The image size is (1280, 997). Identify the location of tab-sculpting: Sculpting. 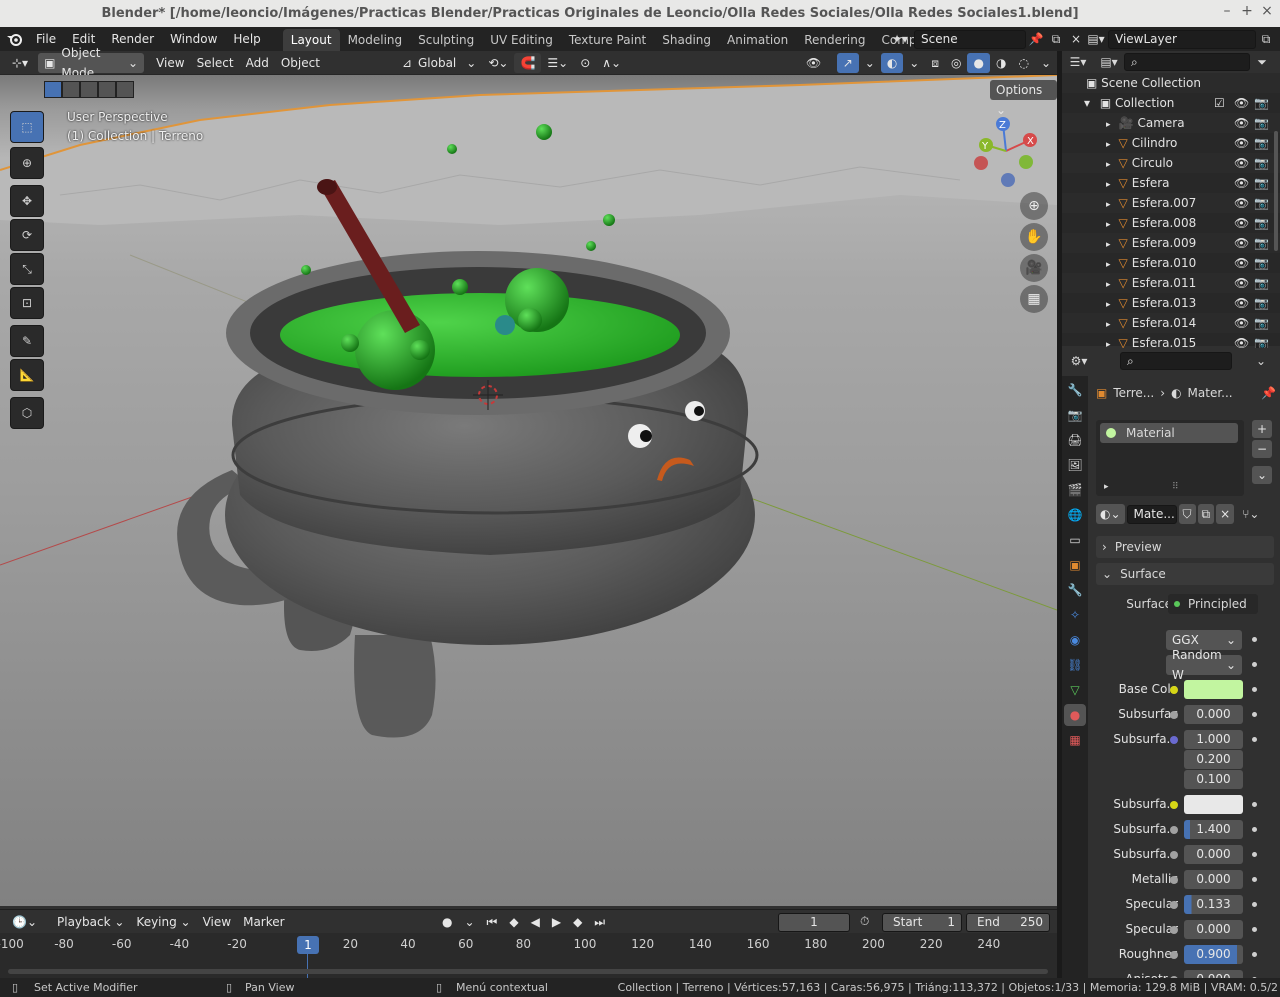
(446, 40).